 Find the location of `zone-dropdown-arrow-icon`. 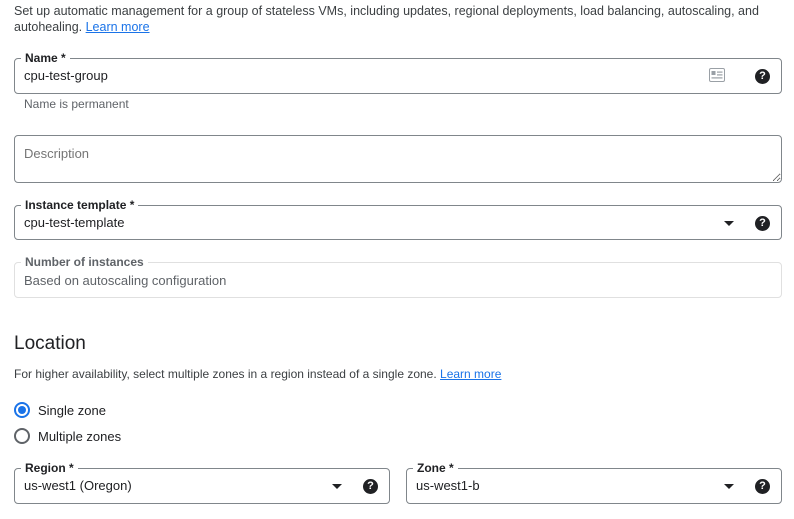

zone-dropdown-arrow-icon is located at coordinates (729, 486).